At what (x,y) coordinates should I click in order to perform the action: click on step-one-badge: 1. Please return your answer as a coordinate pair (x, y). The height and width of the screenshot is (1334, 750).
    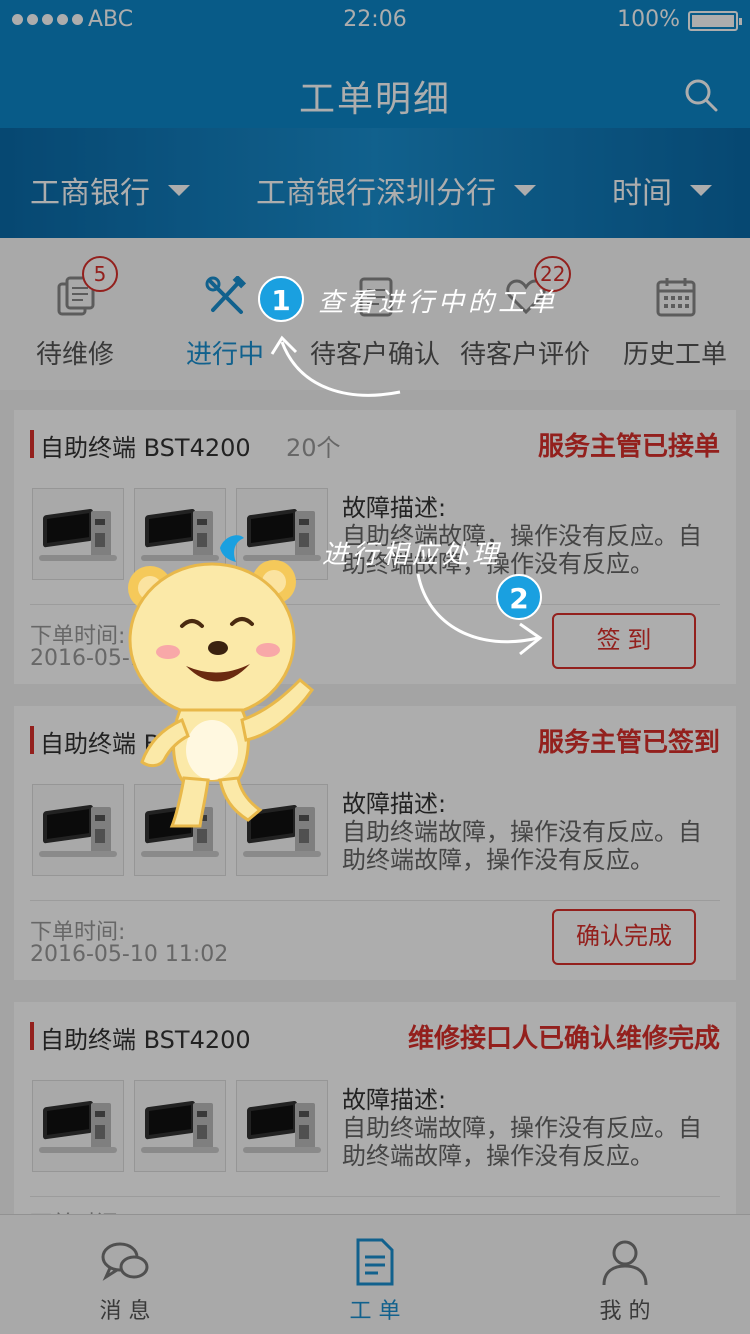
    Looking at the image, I should click on (281, 299).